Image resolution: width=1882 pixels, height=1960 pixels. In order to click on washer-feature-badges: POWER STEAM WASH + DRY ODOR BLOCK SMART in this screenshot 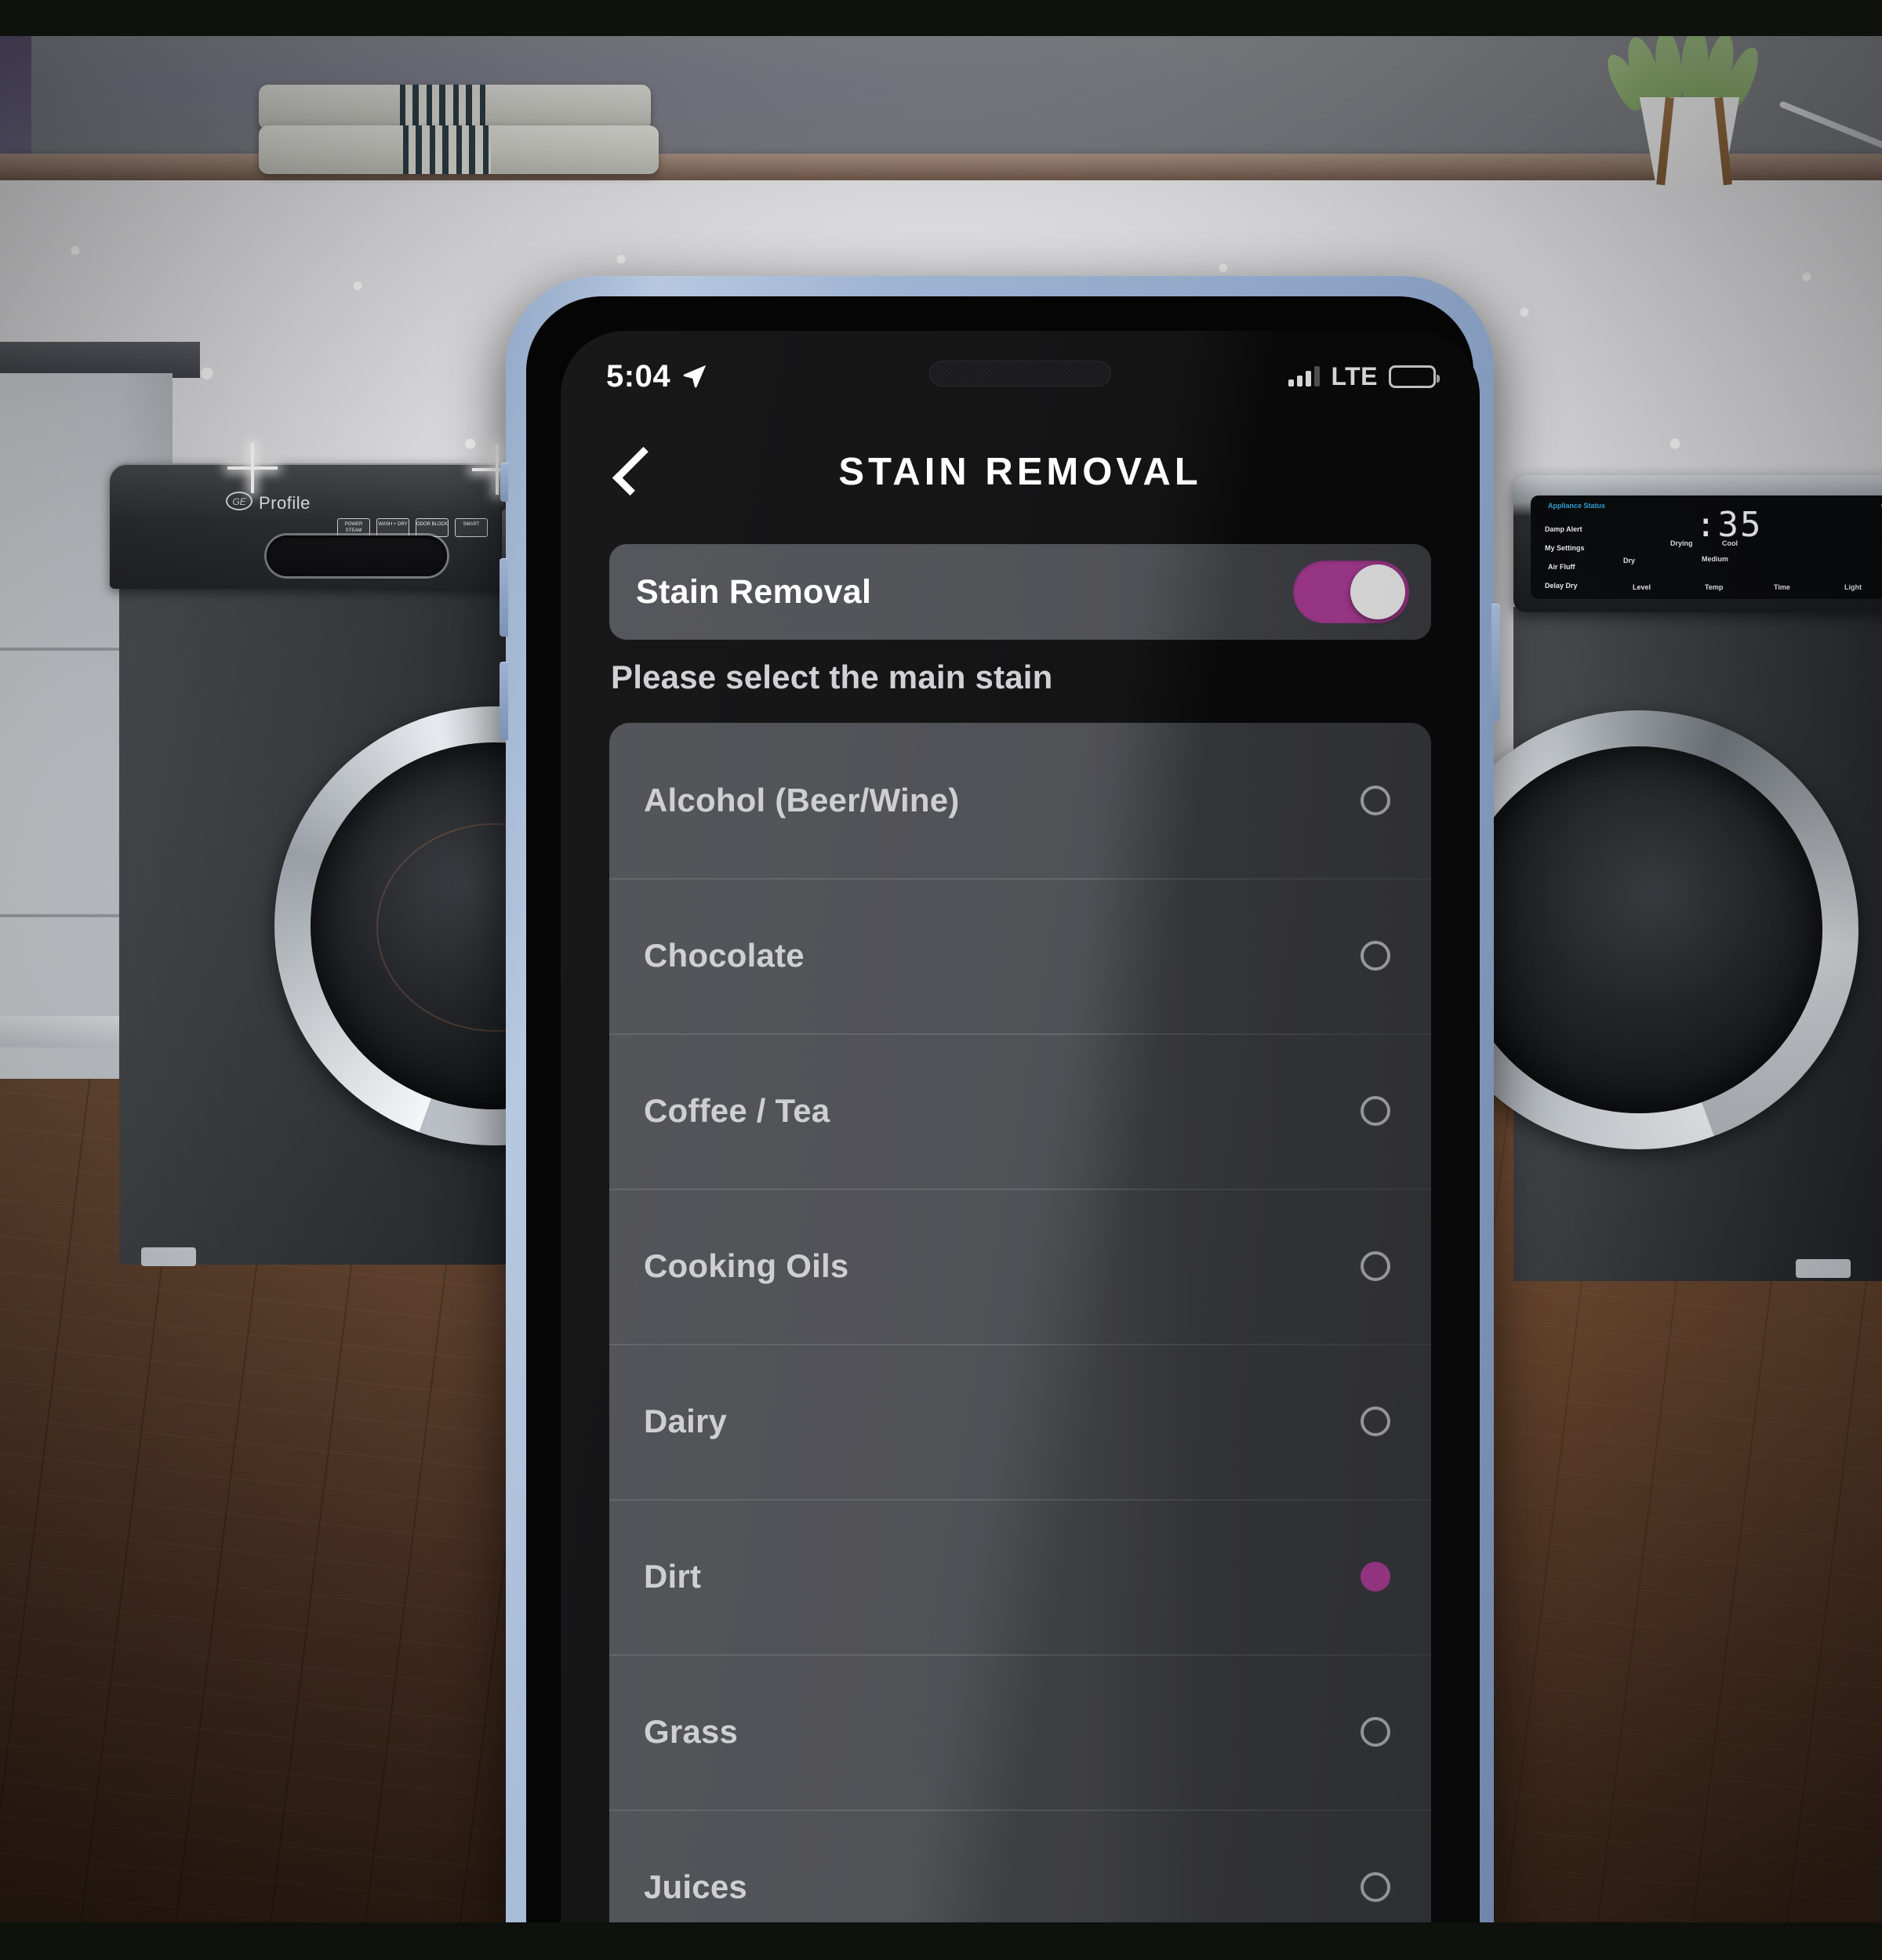, I will do `click(412, 527)`.